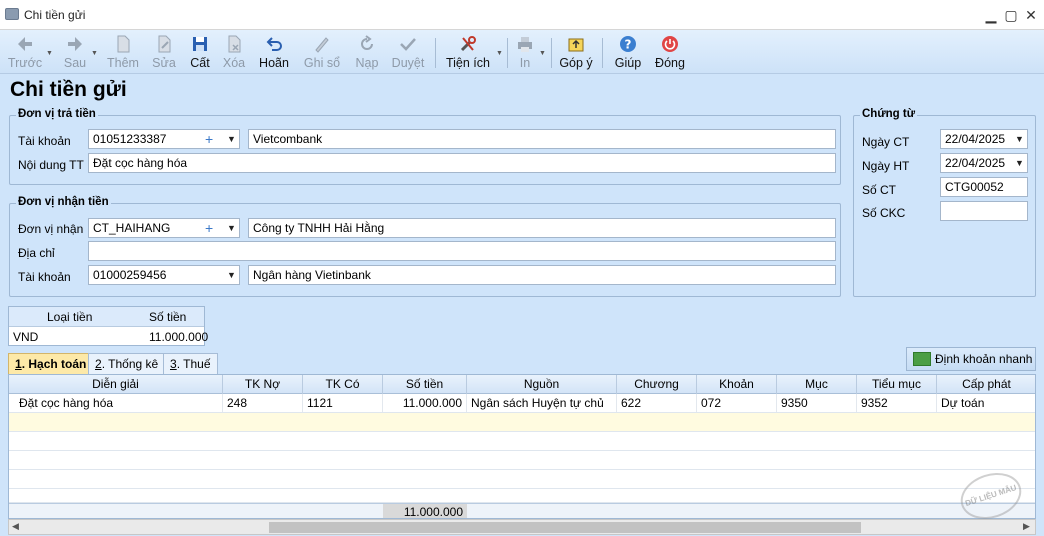 The width and height of the screenshot is (1044, 536). Describe the element at coordinates (75, 44) in the screenshot. I see `arrow-right-icon` at that location.